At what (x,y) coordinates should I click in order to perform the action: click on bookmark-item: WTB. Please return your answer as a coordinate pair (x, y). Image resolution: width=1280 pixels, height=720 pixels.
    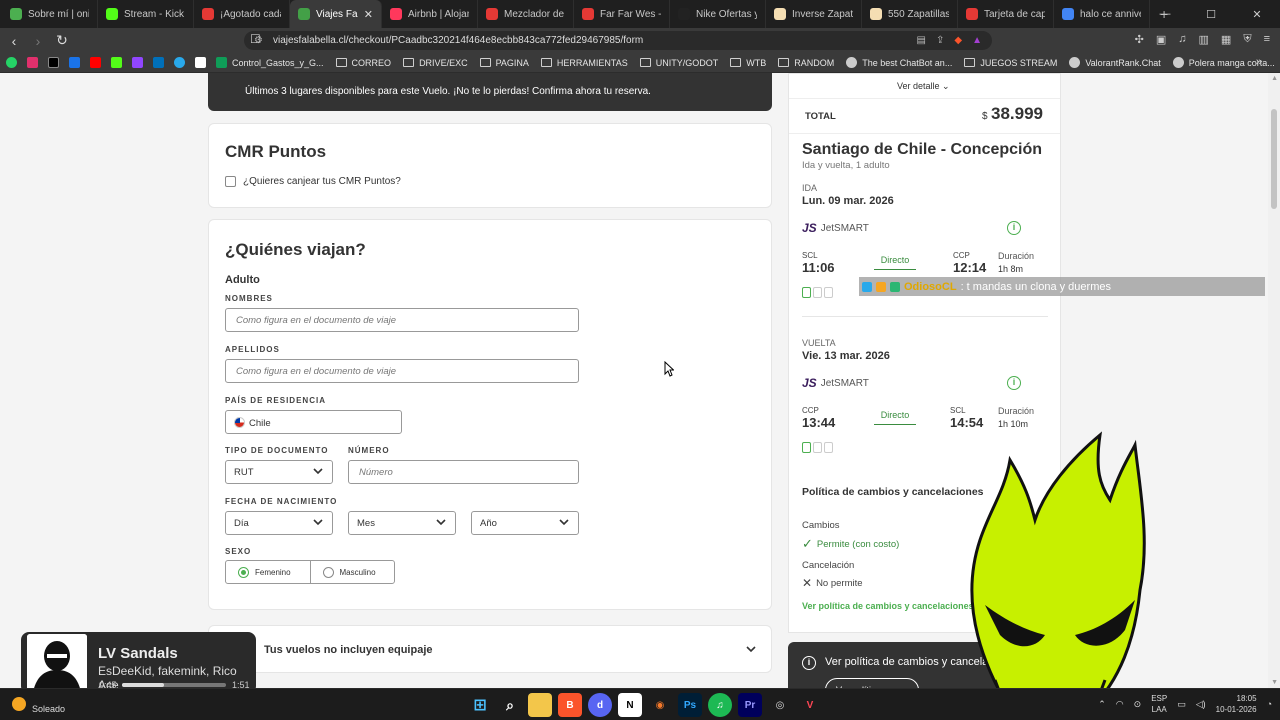
    Looking at the image, I should click on (748, 63).